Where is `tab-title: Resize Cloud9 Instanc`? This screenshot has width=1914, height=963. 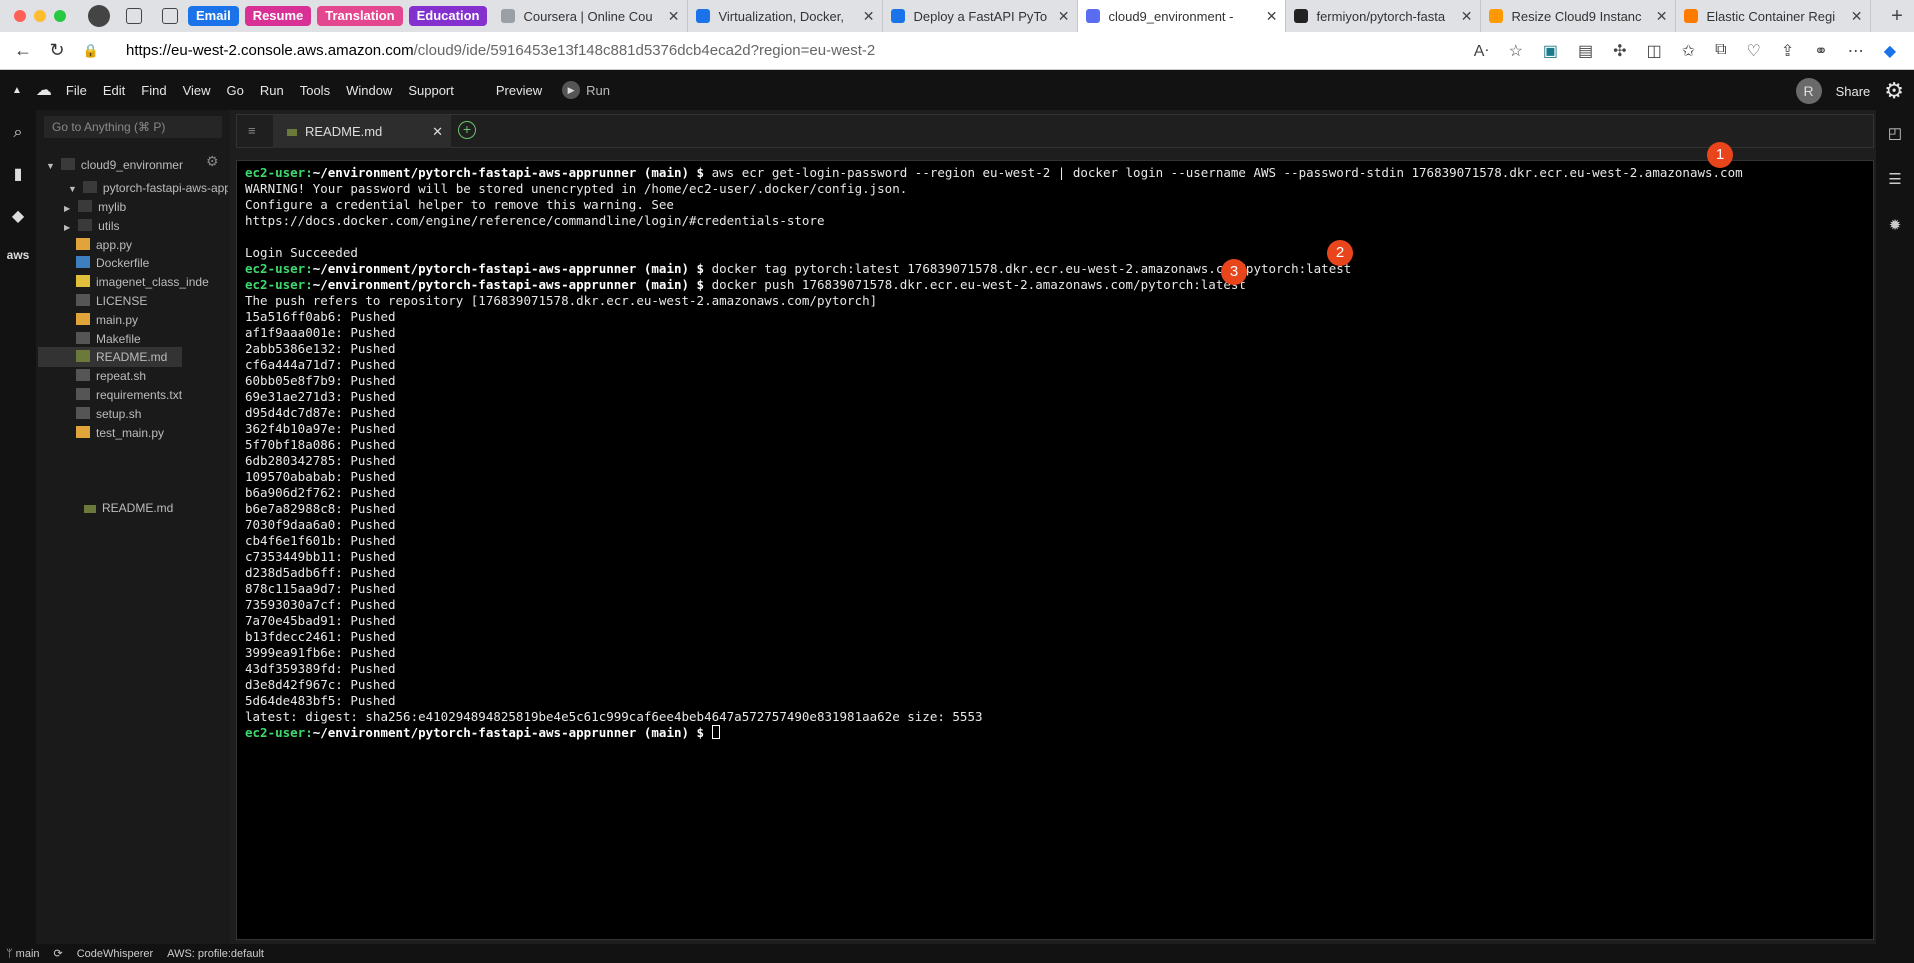 tab-title: Resize Cloud9 Instanc is located at coordinates (1576, 16).